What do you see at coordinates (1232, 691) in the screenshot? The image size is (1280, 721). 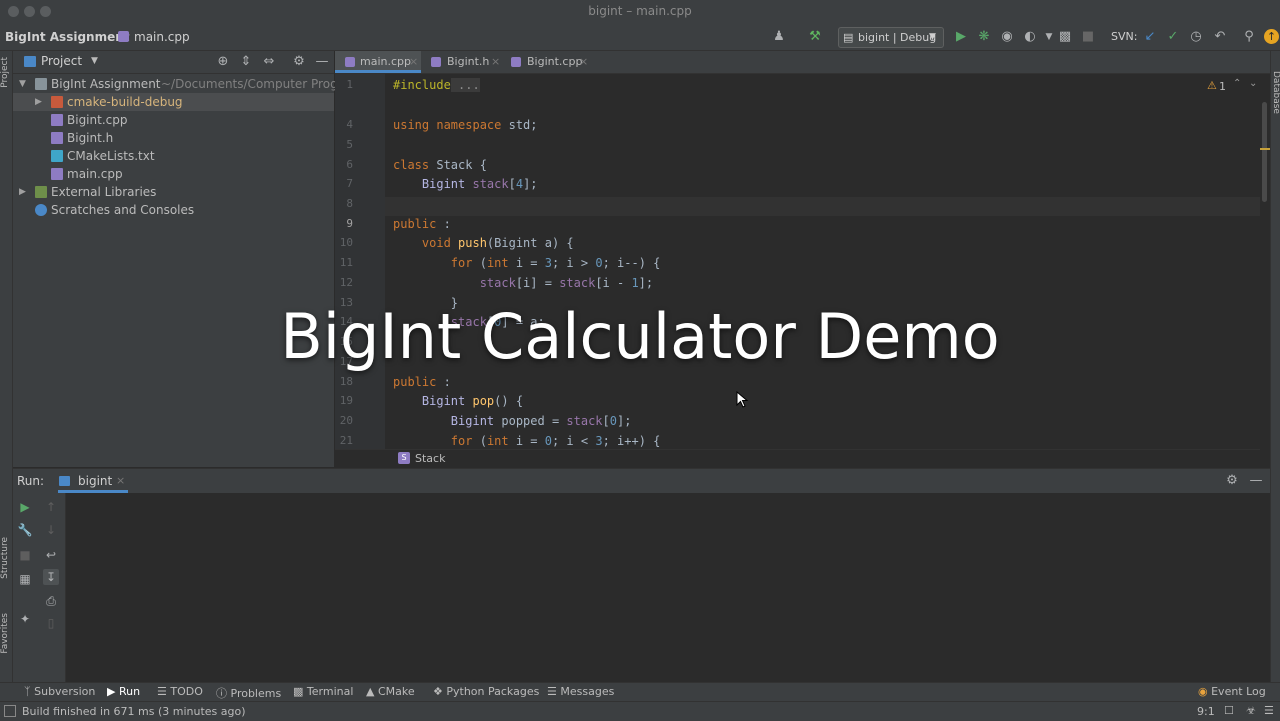 I see `tool-event-log: ◉ Event Log` at bounding box center [1232, 691].